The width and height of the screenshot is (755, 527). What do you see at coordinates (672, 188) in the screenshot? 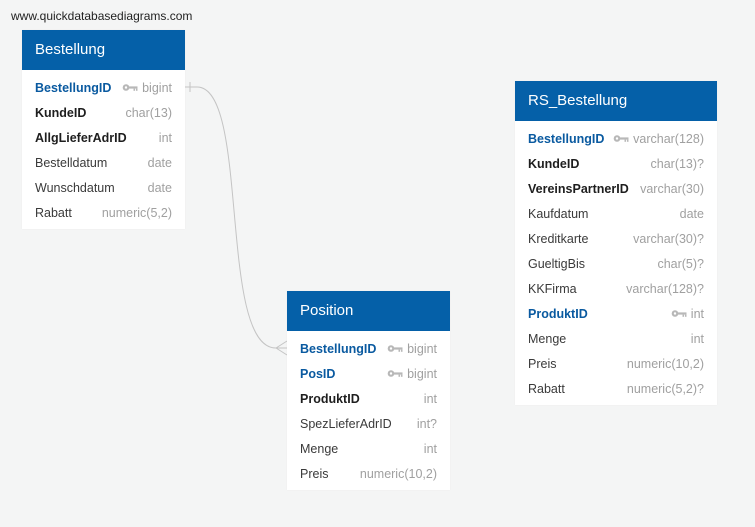
I see `column-type: varchar(30)` at bounding box center [672, 188].